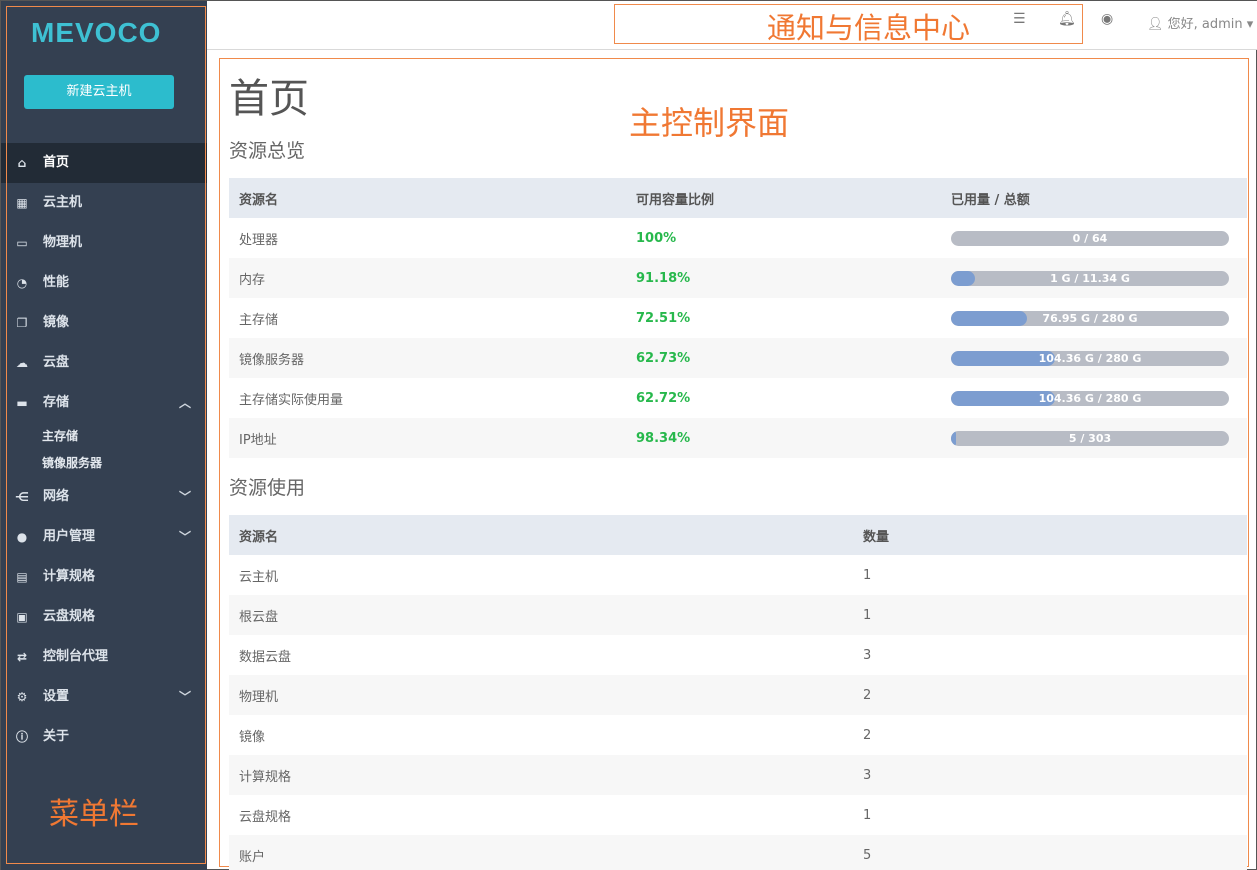 This screenshot has height=870, width=1257. Describe the element at coordinates (104, 323) in the screenshot. I see `sidebar-item-image: ❐ 镜像` at that location.